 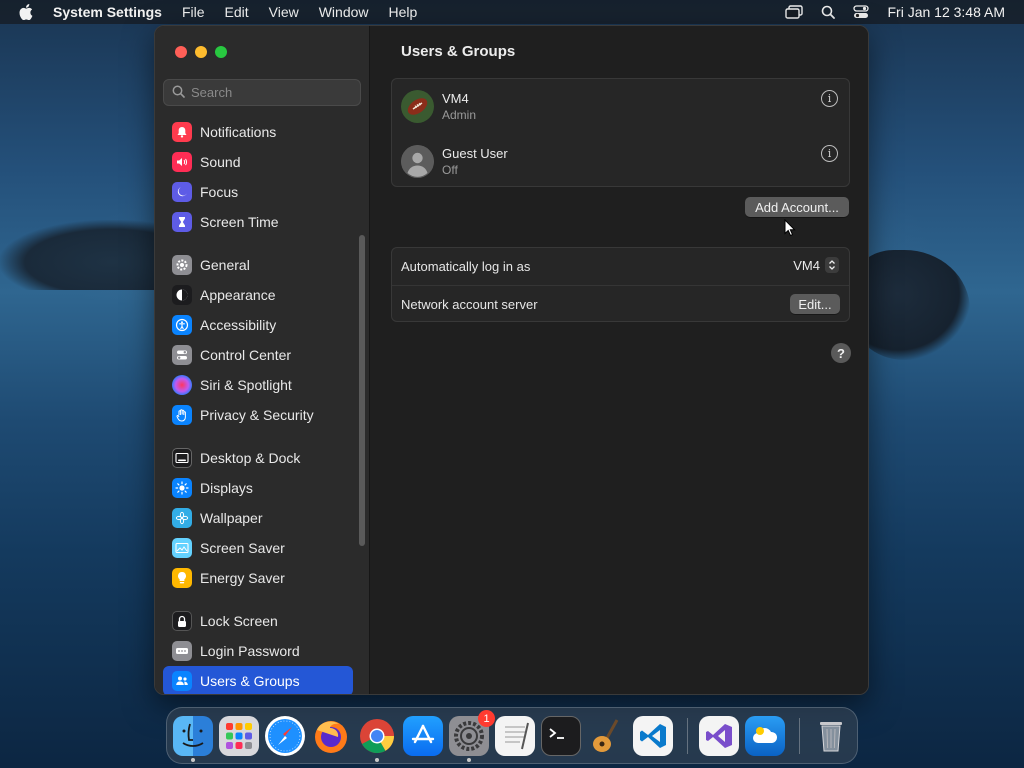 I want to click on control-center-icon, so click(x=861, y=12).